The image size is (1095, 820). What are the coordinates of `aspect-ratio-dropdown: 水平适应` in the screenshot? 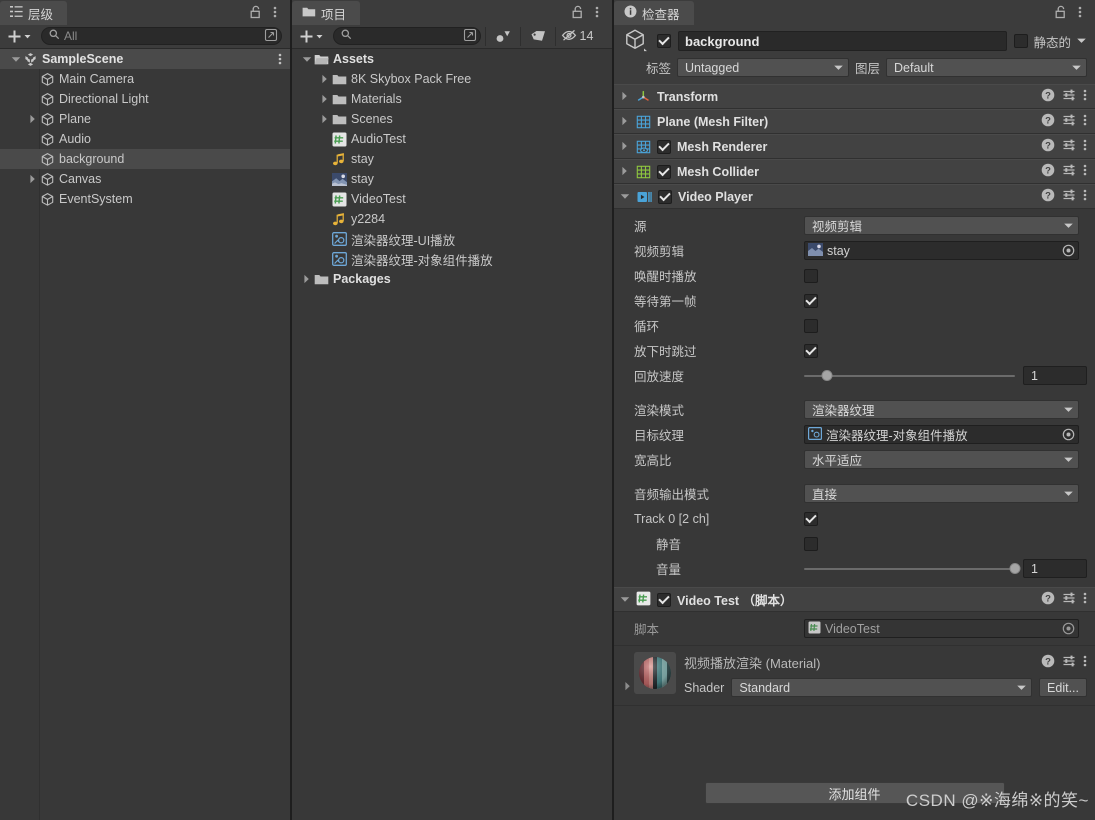 It's located at (941, 459).